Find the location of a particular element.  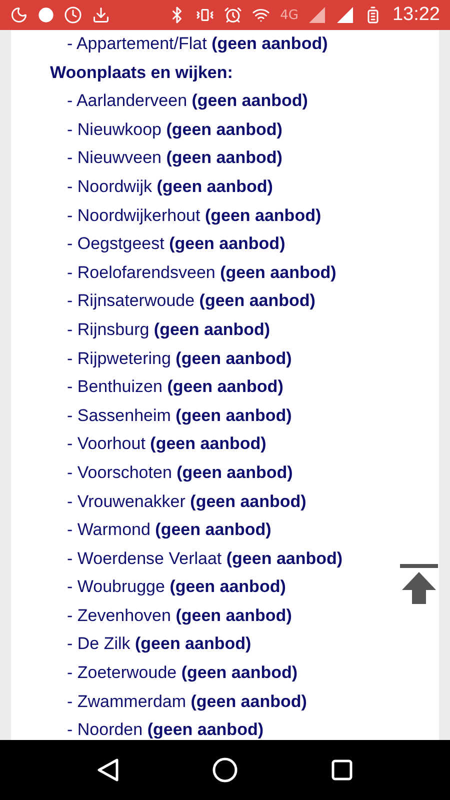

place-item: - Nieuwveen (geen aanbod) is located at coordinates (174, 158).